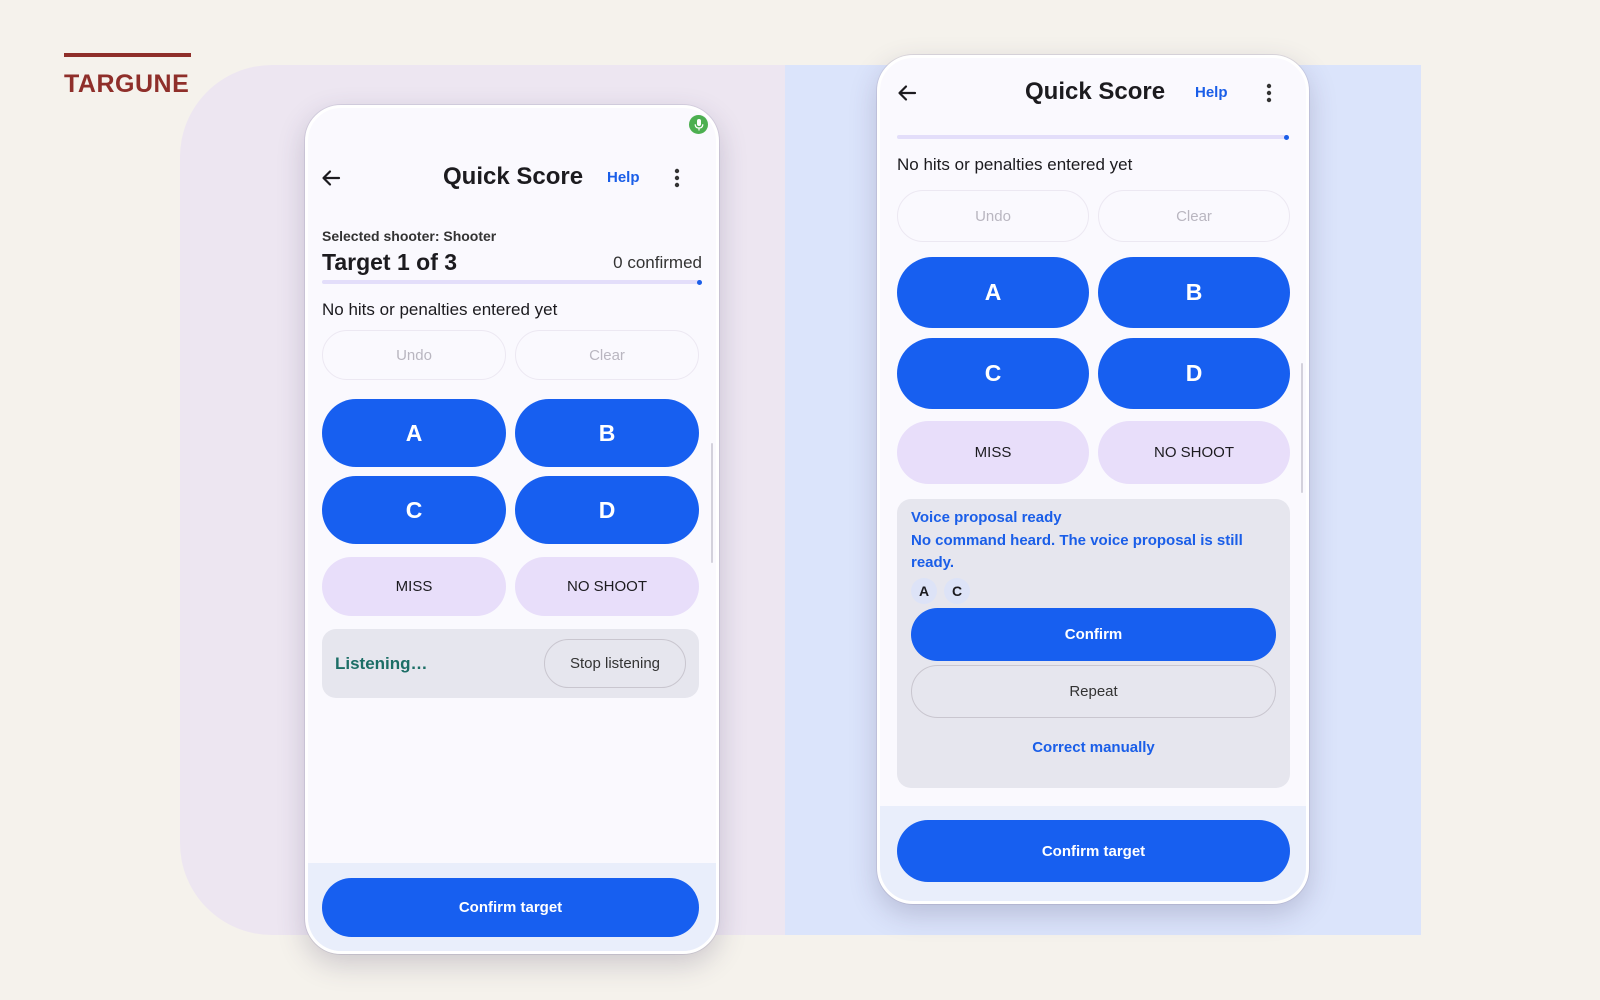 This screenshot has width=1600, height=1000. Describe the element at coordinates (1093, 691) in the screenshot. I see `repeat-button: Repeat` at that location.